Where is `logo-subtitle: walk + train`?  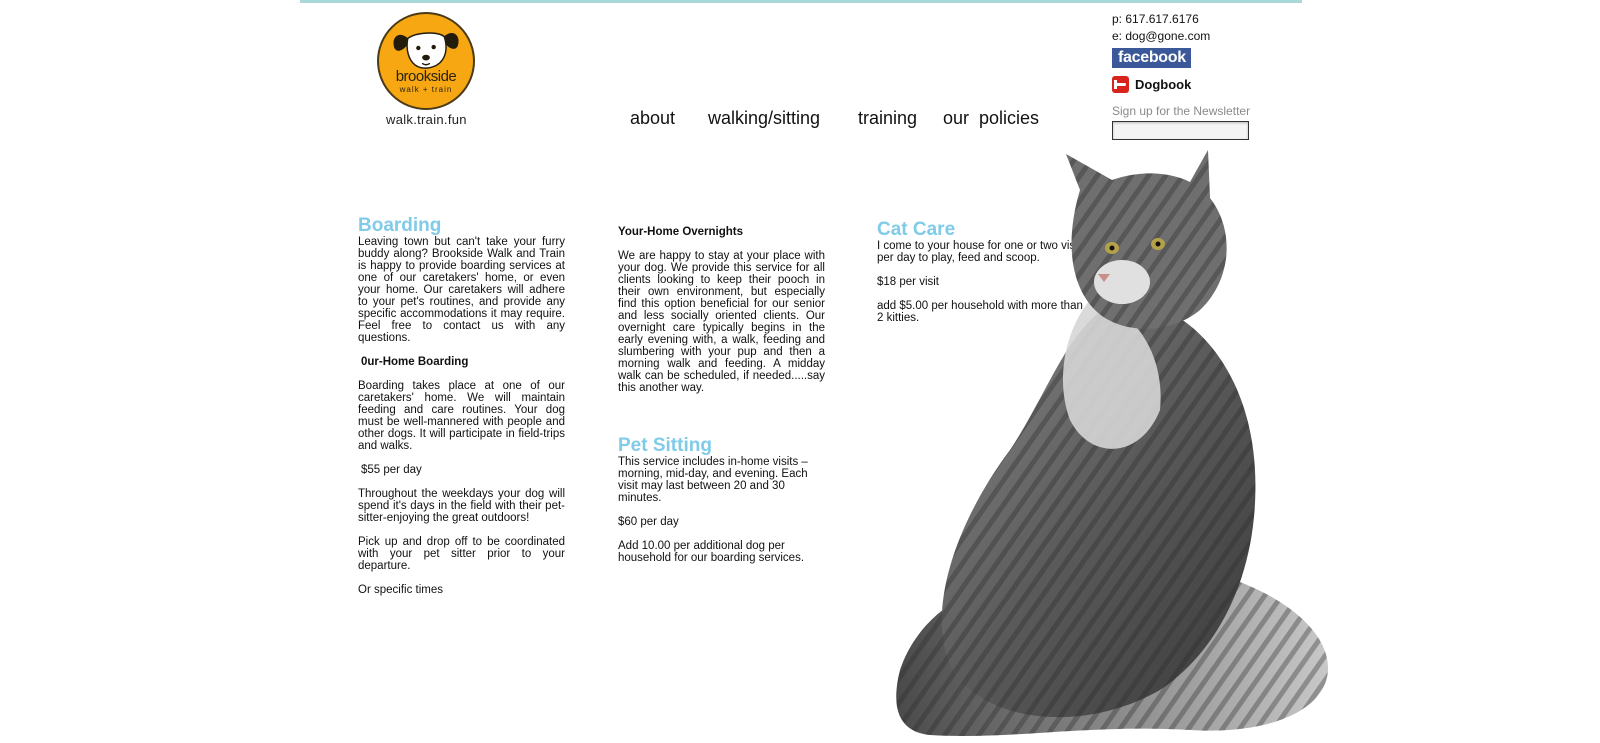 logo-subtitle: walk + train is located at coordinates (426, 89).